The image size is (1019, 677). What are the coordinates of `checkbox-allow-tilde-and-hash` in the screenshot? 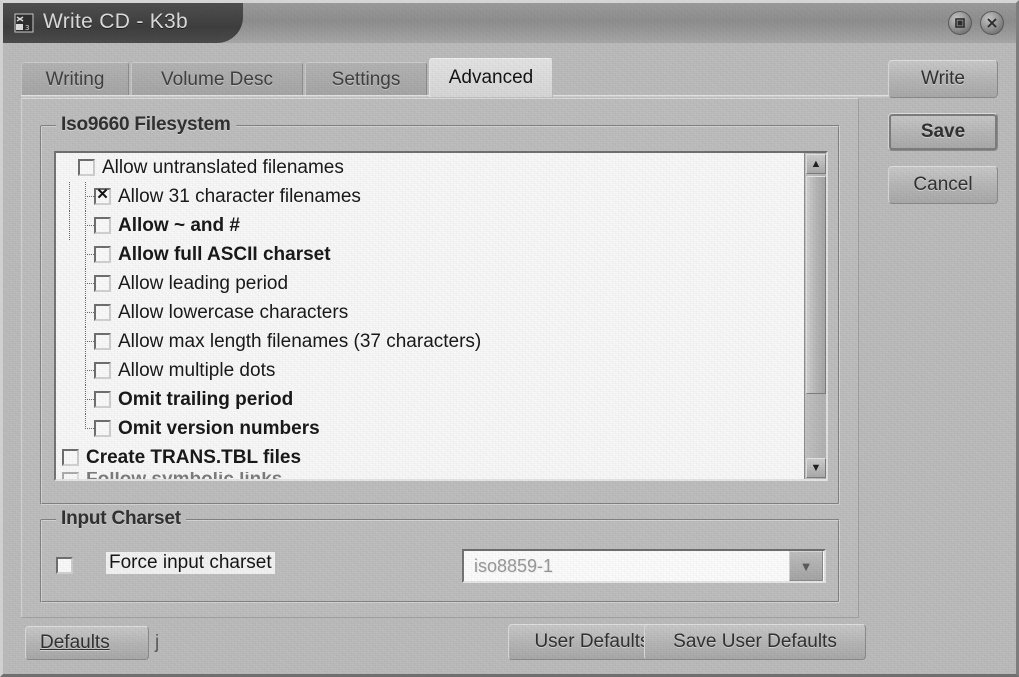 It's located at (102, 225).